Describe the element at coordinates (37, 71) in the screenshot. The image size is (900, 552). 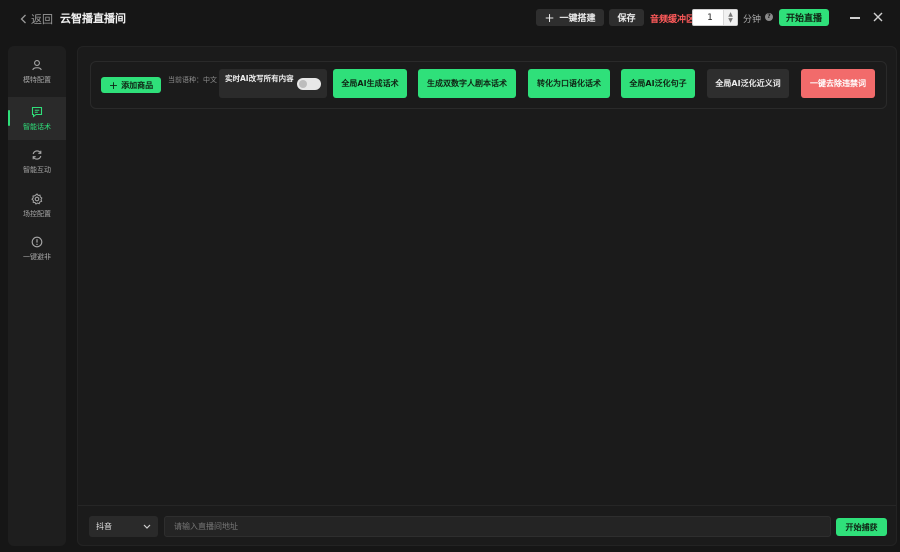
I see `sidebar-item-model-config: 模特配置` at that location.